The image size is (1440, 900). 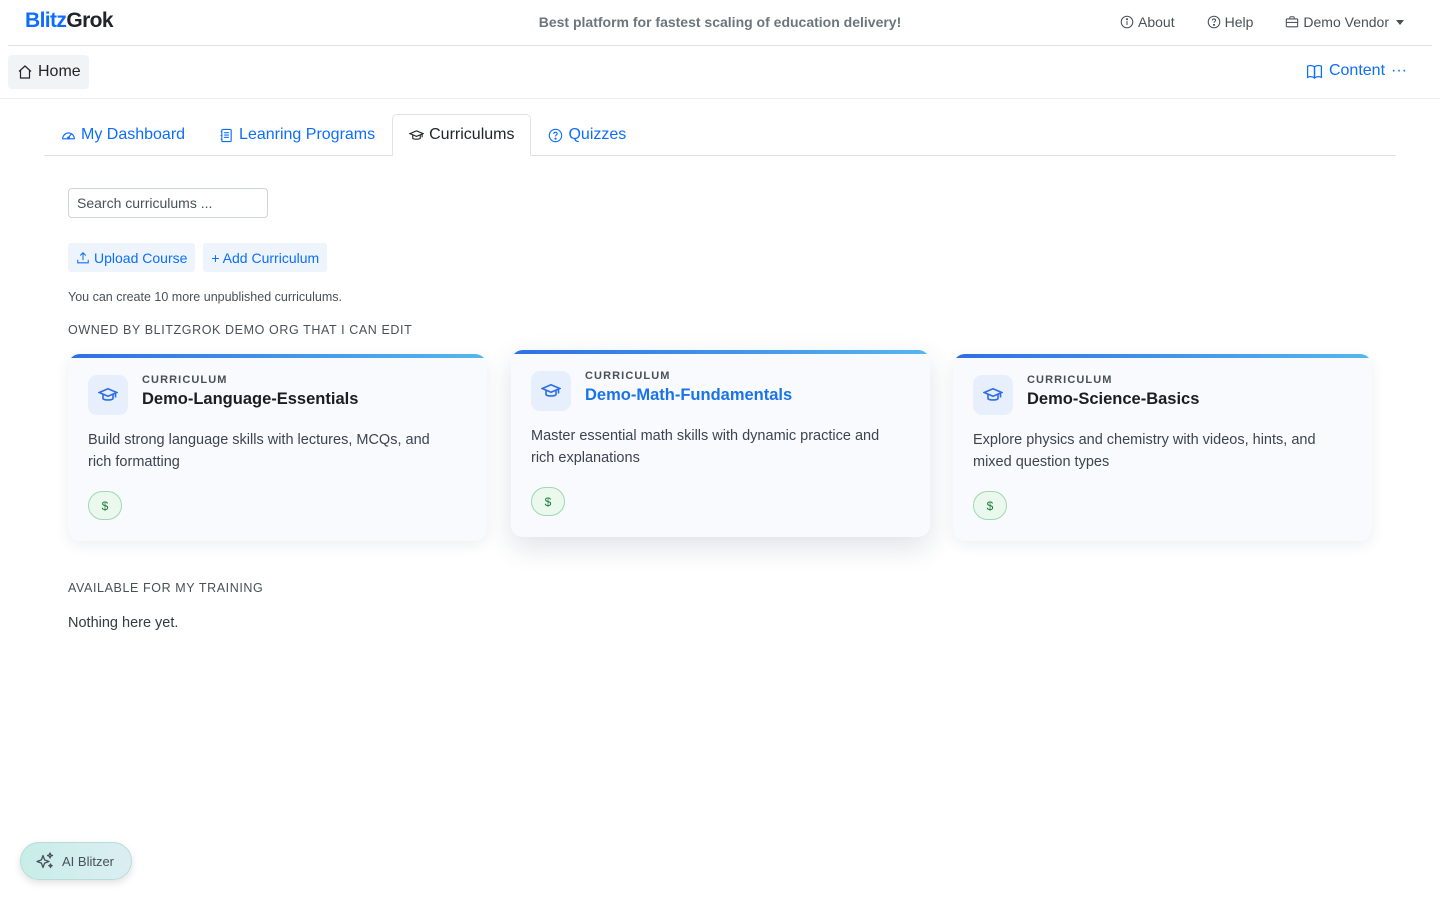 I want to click on briefcase-icon, so click(x=1292, y=22).